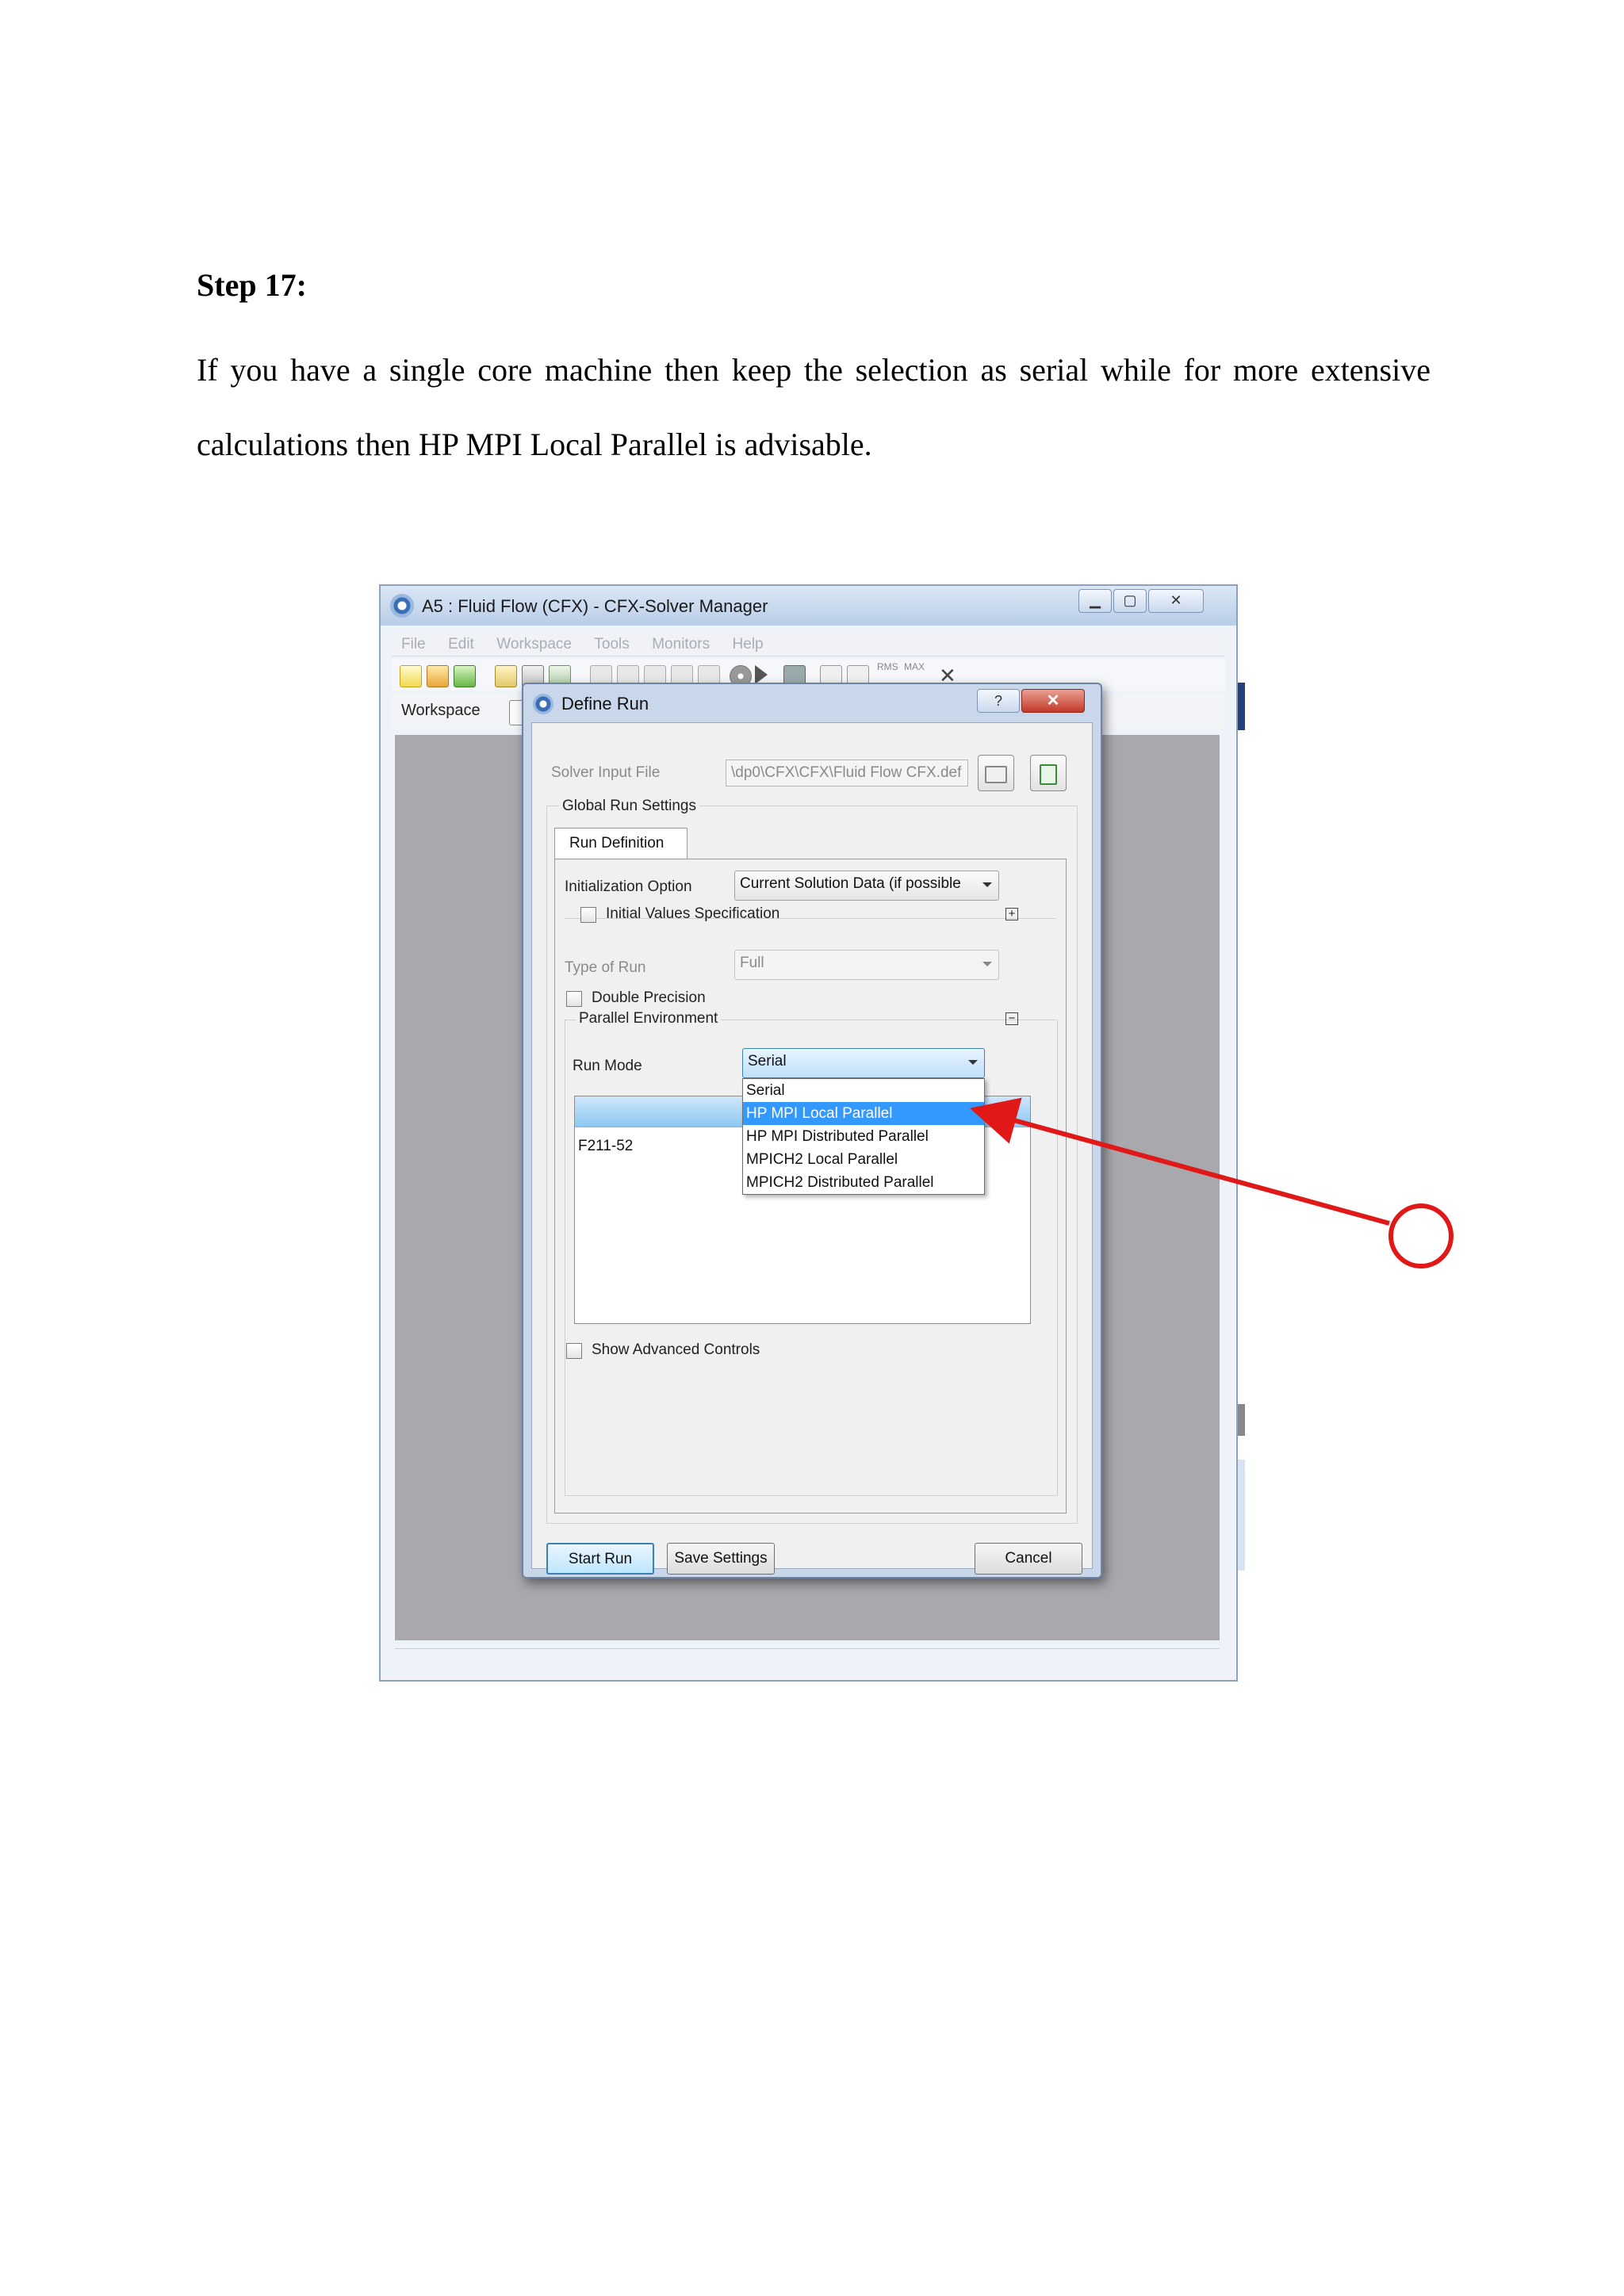 The height and width of the screenshot is (2296, 1624). What do you see at coordinates (1421, 1236) in the screenshot?
I see `annotation-circle` at bounding box center [1421, 1236].